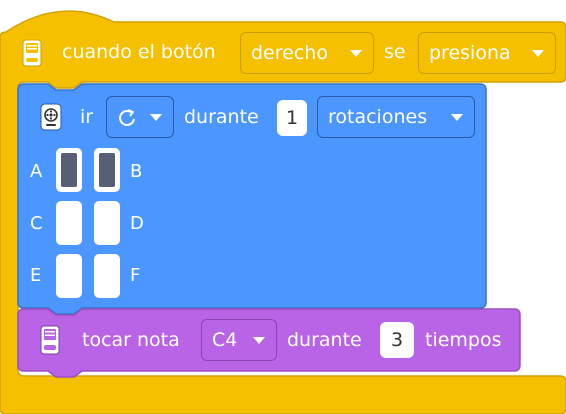 The width and height of the screenshot is (566, 414). Describe the element at coordinates (239, 340) in the screenshot. I see `note-dropdown: C4` at that location.